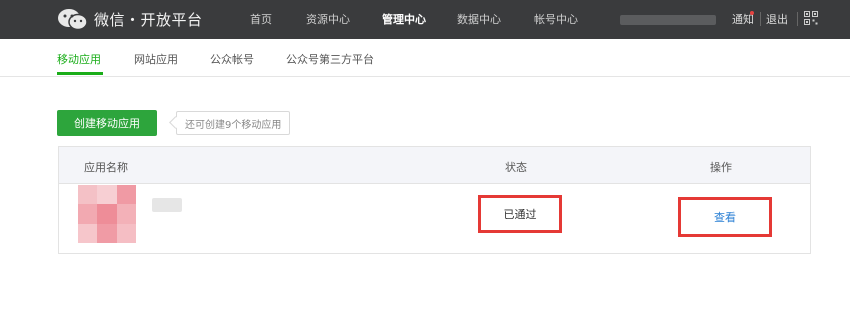 This screenshot has width=850, height=314. I want to click on view-highlight-box: 查看, so click(725, 217).